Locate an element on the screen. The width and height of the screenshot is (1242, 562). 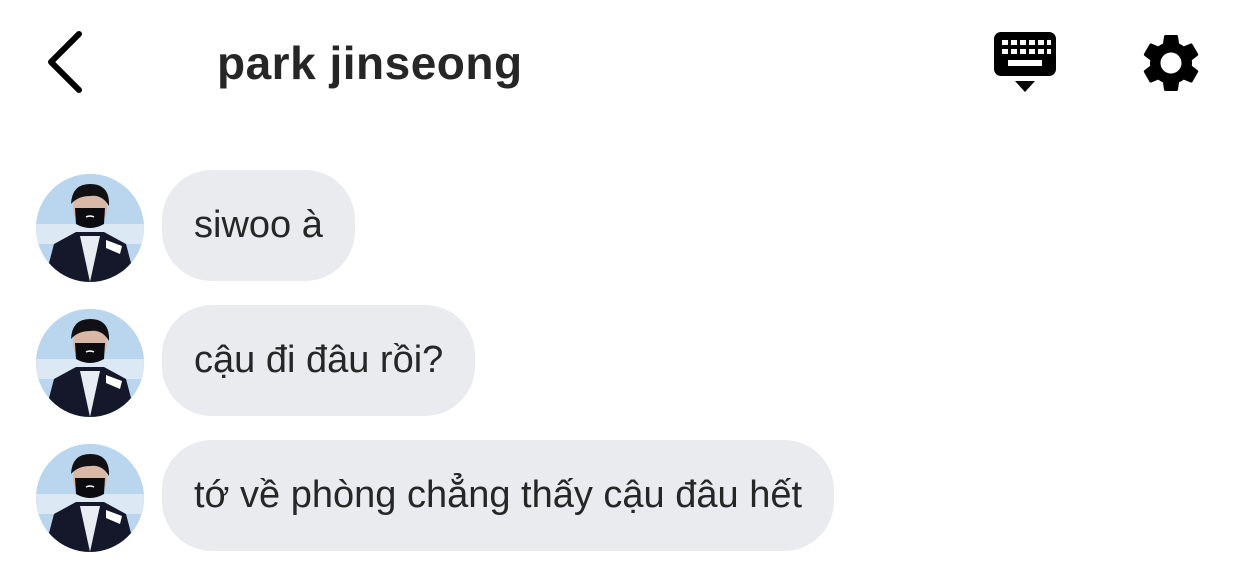
settings-button is located at coordinates (1171, 63).